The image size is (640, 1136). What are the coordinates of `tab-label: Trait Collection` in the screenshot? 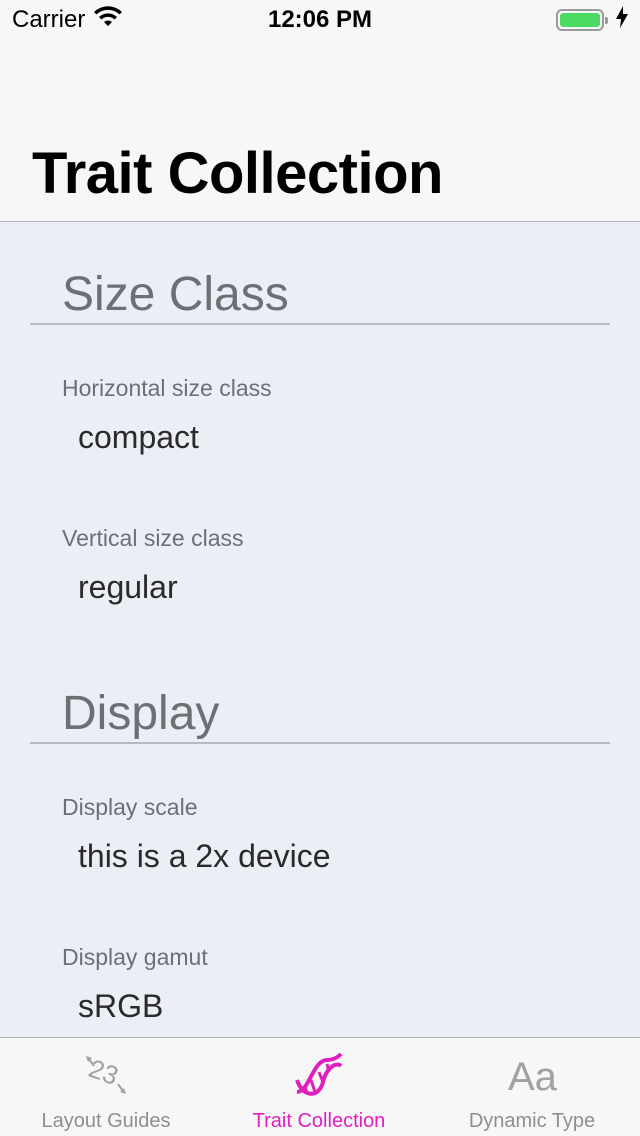 It's located at (319, 1121).